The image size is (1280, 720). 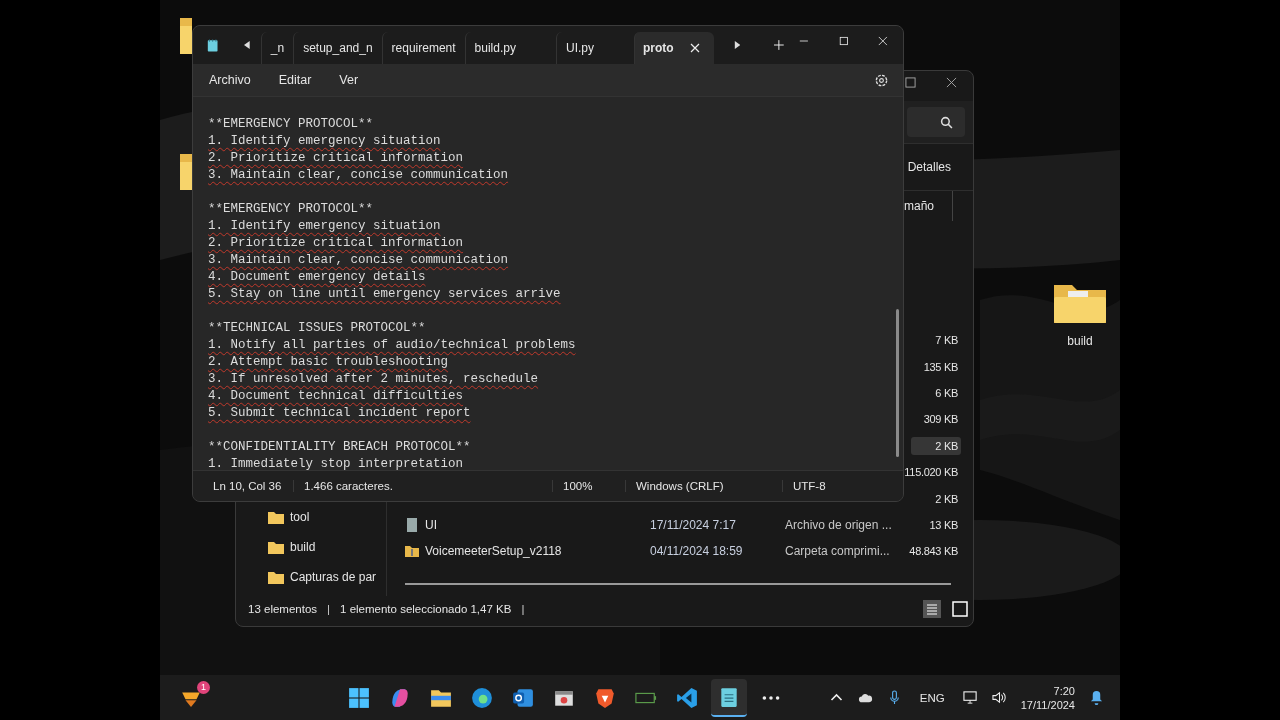 I want to click on tiles-view-icon, so click(x=960, y=609).